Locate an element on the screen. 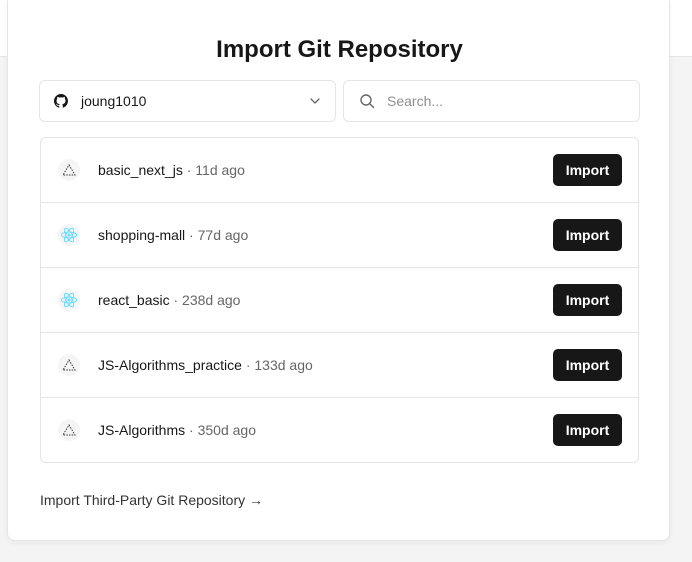 The image size is (692, 562). repo-title: basic_next_js · 11d ago is located at coordinates (171, 170).